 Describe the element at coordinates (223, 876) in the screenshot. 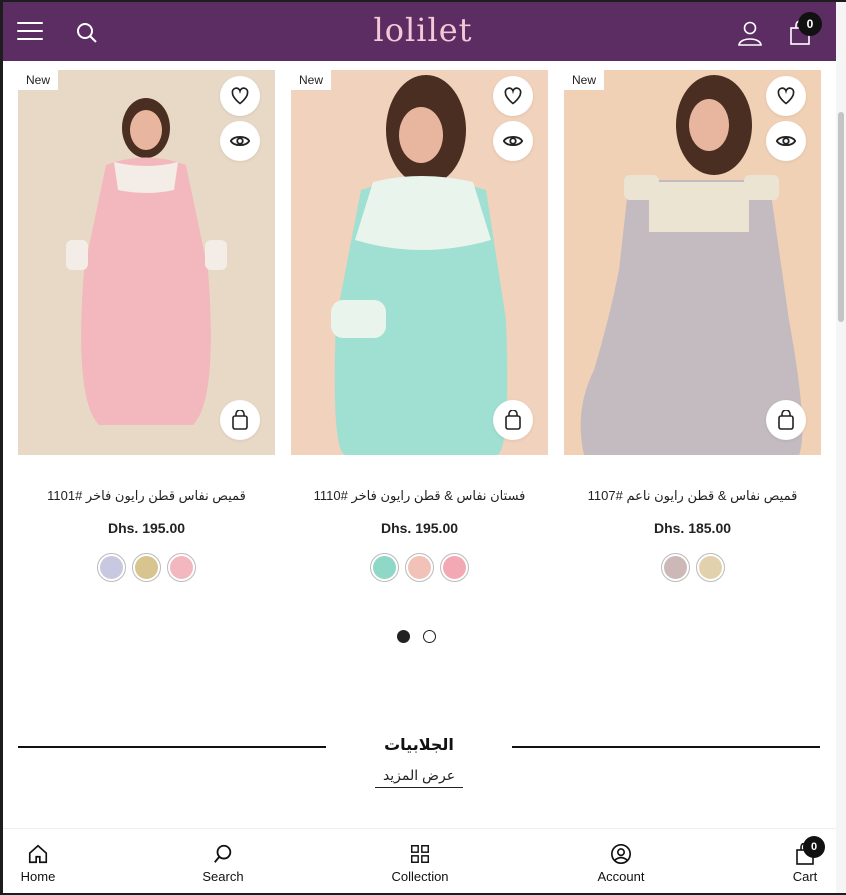

I see `nav-label: Search` at that location.